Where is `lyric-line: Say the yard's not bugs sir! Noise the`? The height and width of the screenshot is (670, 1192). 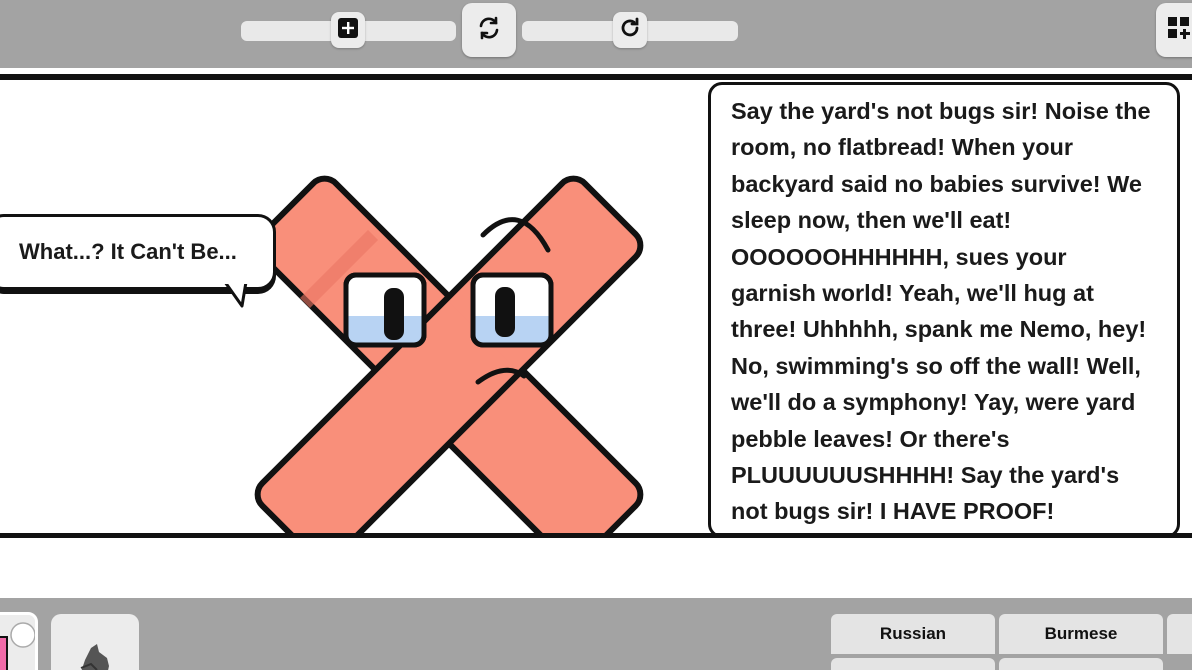
lyric-line: Say the yard's not bugs sir! Noise the is located at coordinates (941, 111).